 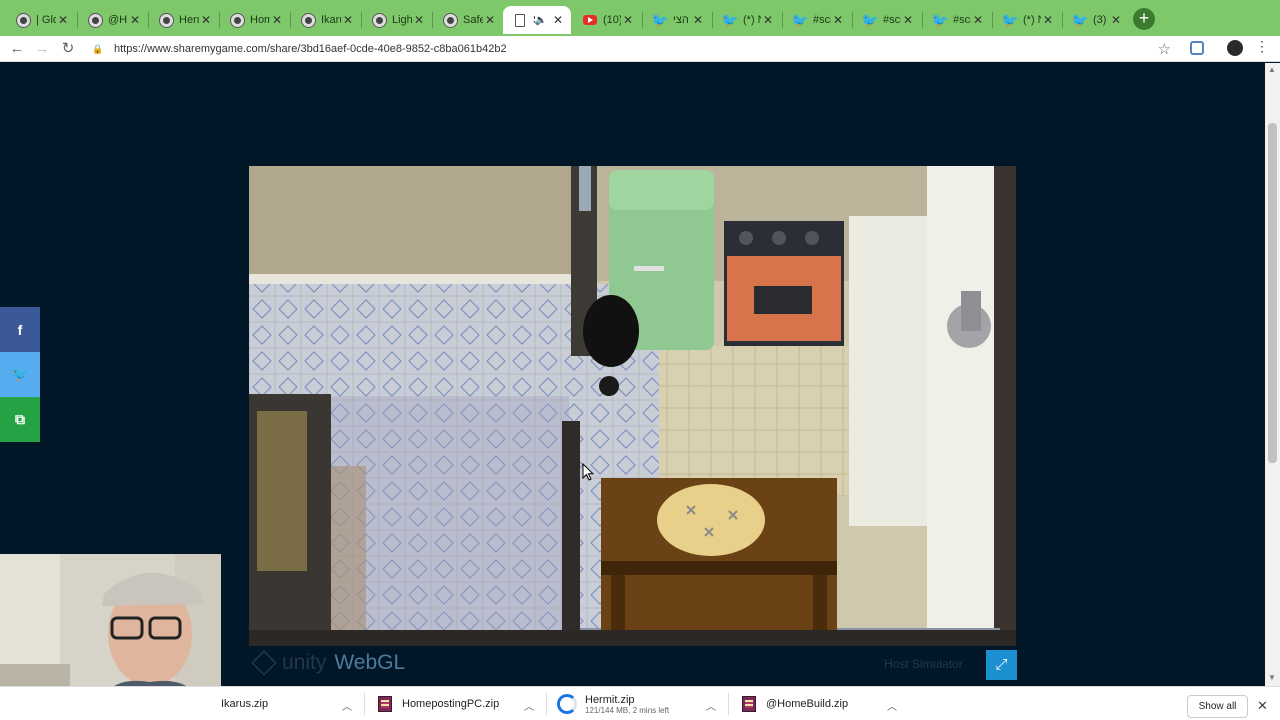 I want to click on youtube-icon, so click(x=590, y=20).